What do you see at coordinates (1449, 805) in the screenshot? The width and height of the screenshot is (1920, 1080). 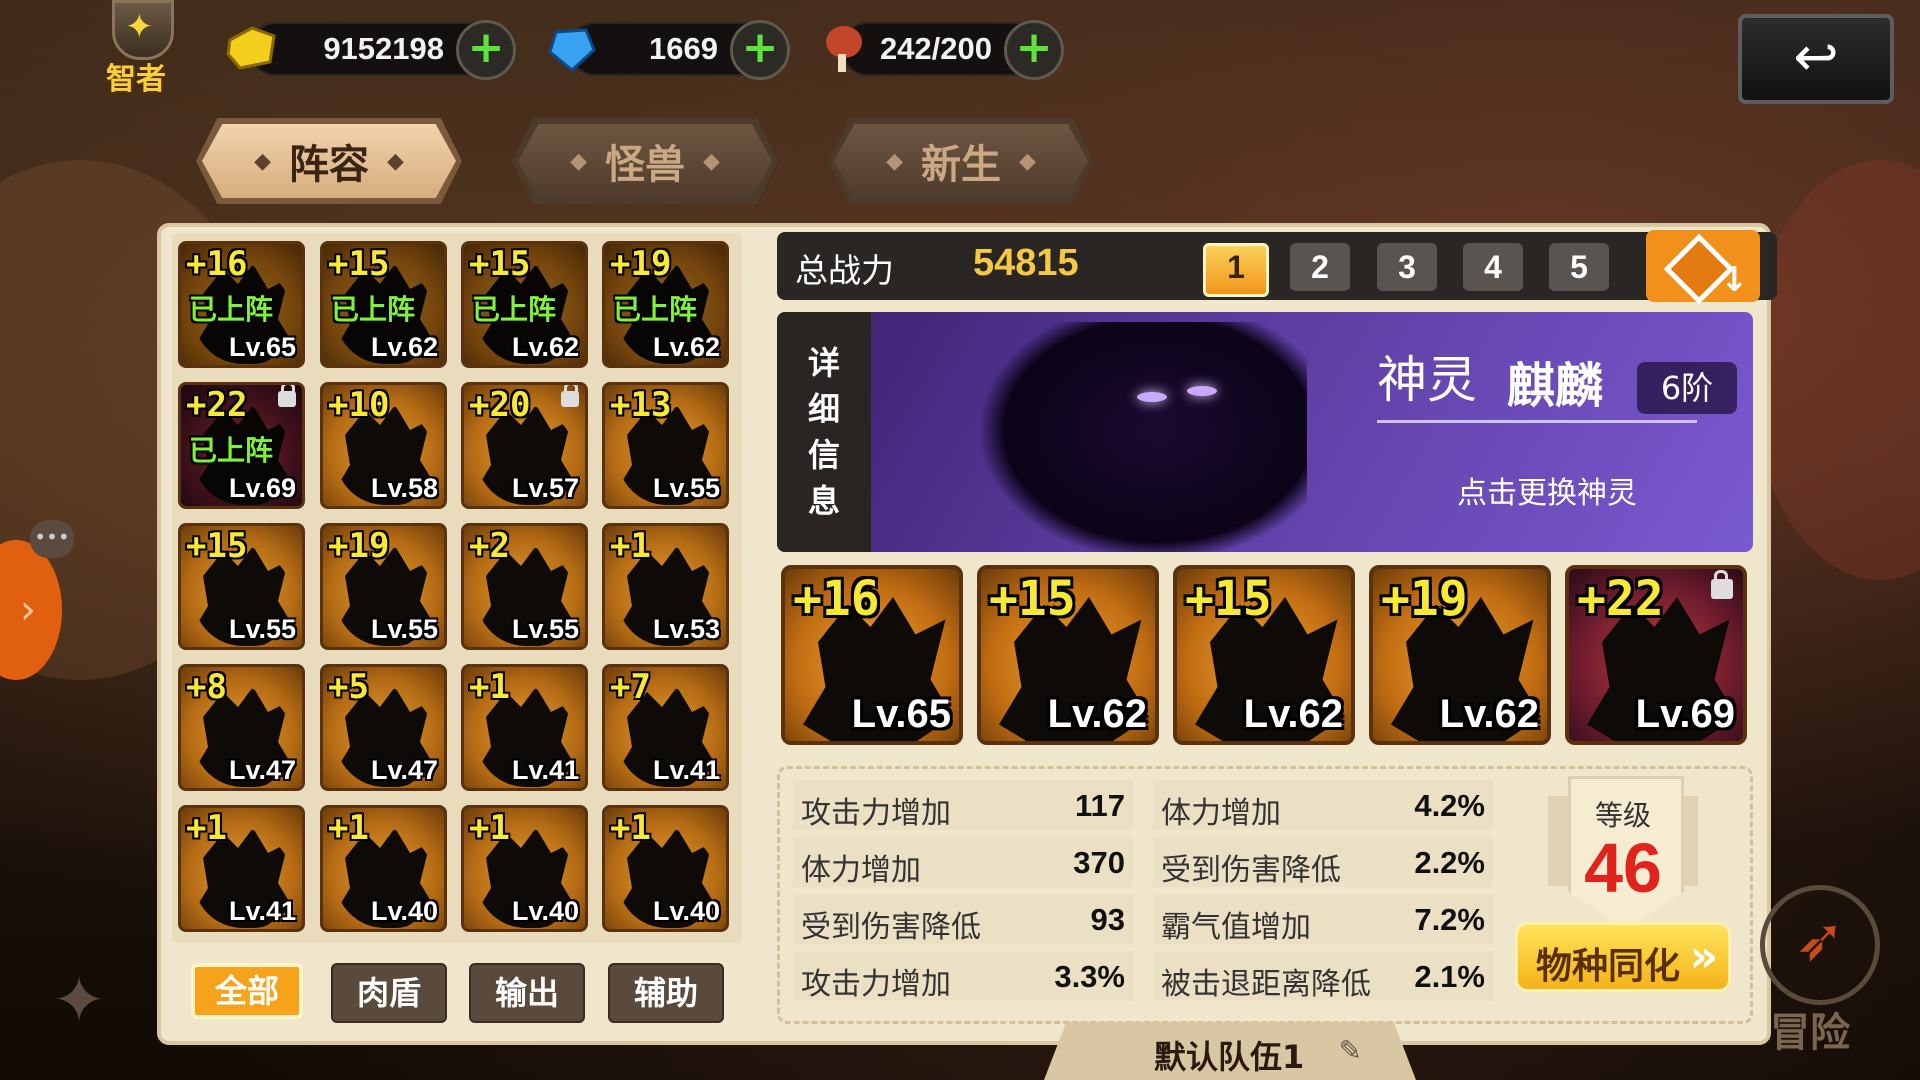 I see `stat-value: 4.2%` at bounding box center [1449, 805].